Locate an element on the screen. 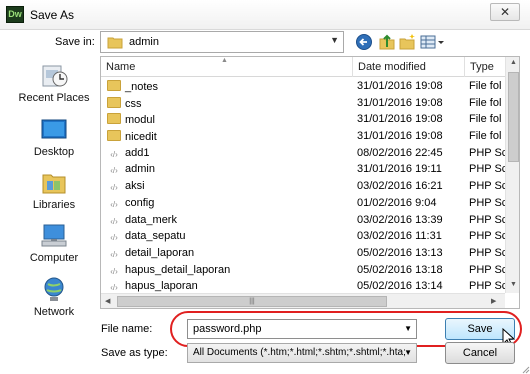 This screenshot has height=374, width=530. close-button: ✕ is located at coordinates (505, 12).